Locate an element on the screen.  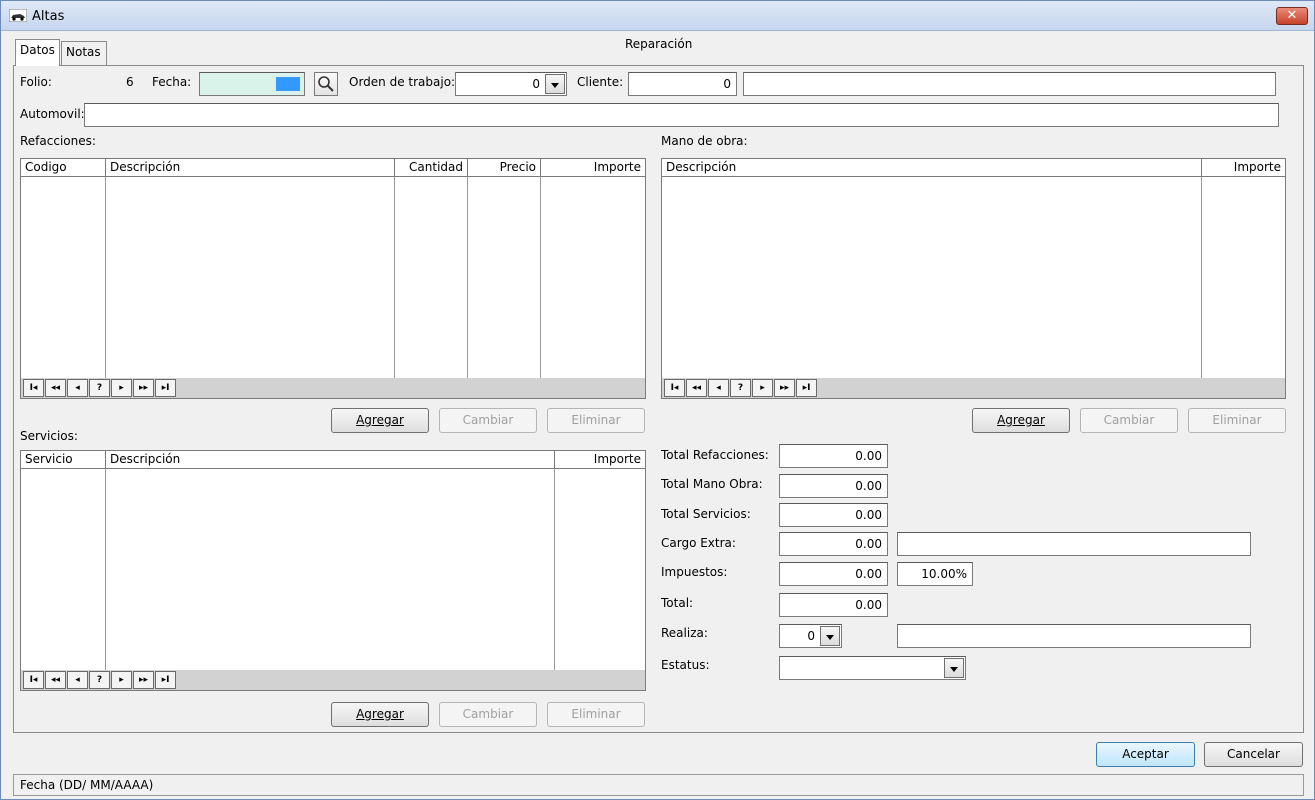
cargo-extra-value: 0.00 is located at coordinates (868, 544).